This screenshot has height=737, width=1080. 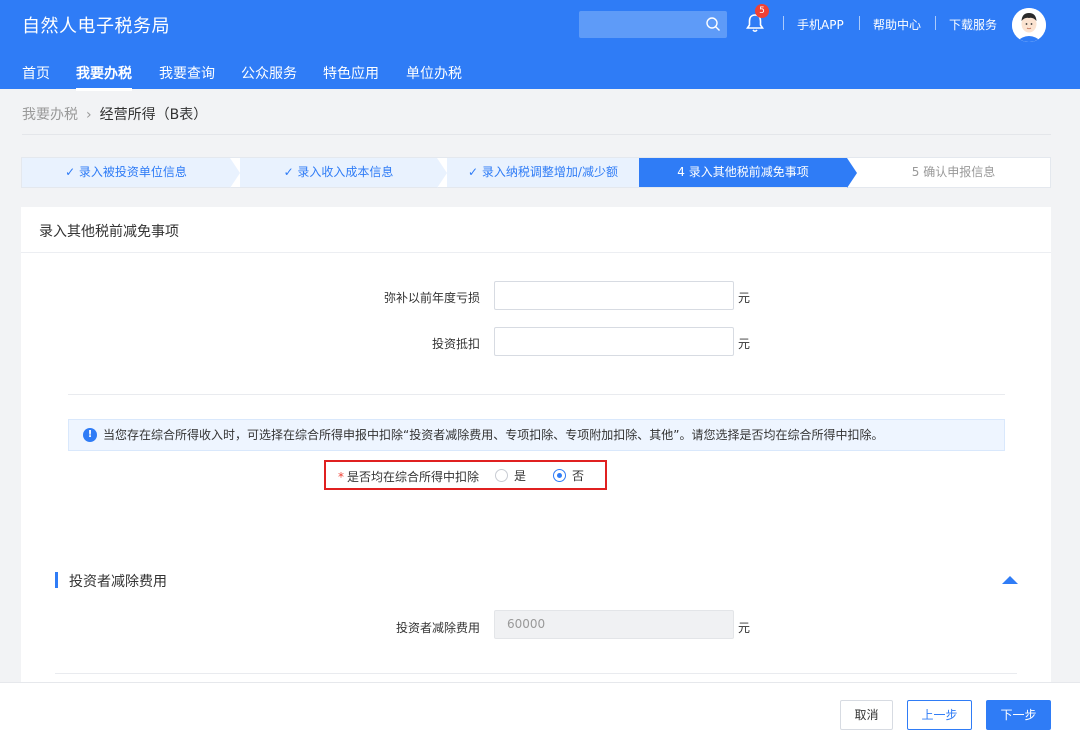 I want to click on nav-item-public-service: 公众服务, so click(x=269, y=73).